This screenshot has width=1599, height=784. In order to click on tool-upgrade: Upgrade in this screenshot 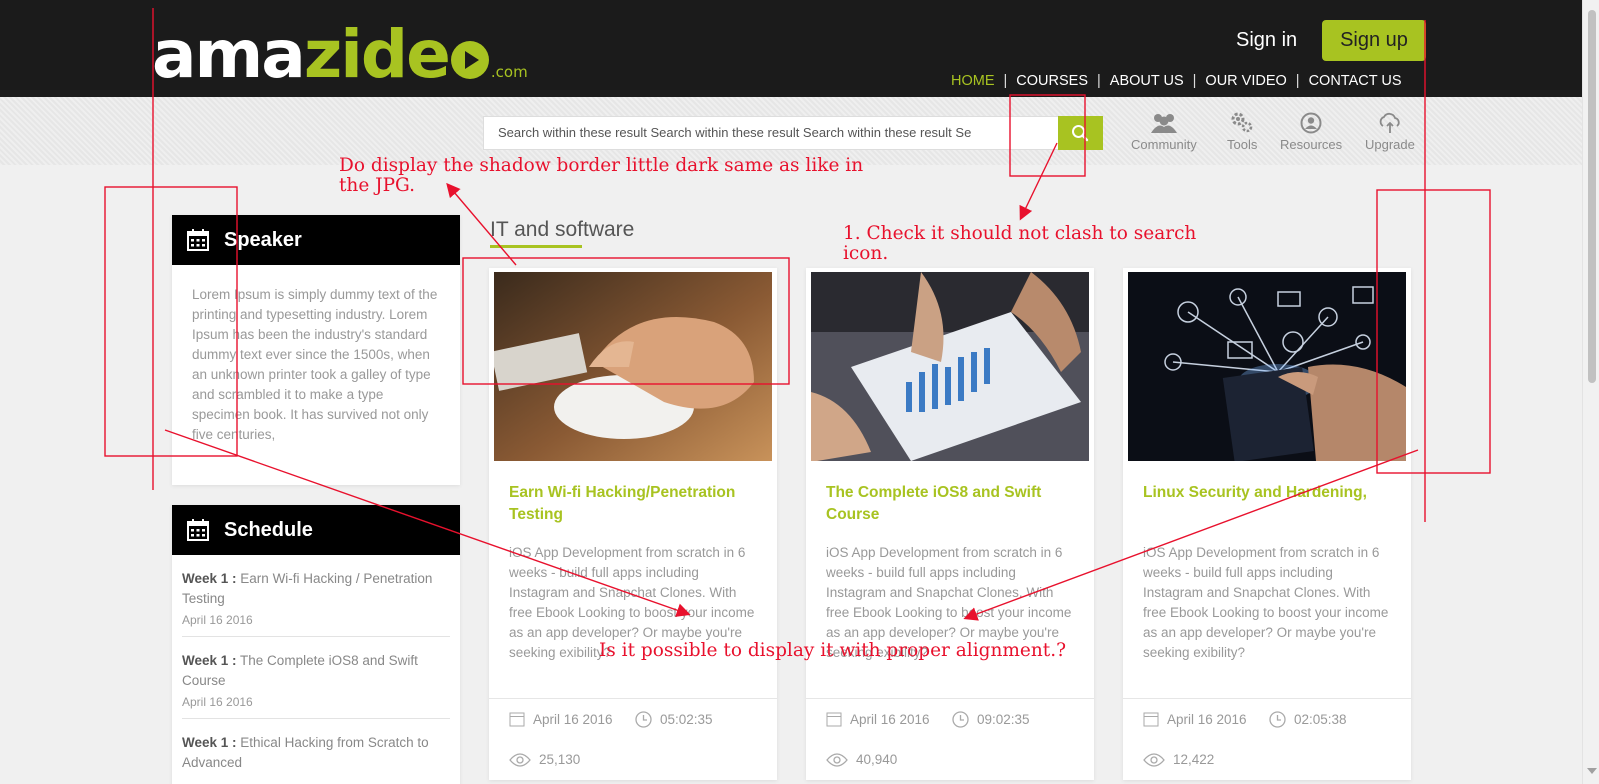, I will do `click(1390, 132)`.